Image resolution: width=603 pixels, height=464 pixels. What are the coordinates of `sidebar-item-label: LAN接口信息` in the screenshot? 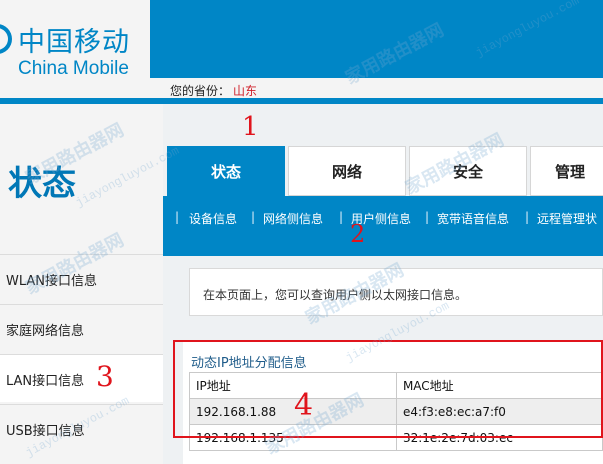 It's located at (45, 381).